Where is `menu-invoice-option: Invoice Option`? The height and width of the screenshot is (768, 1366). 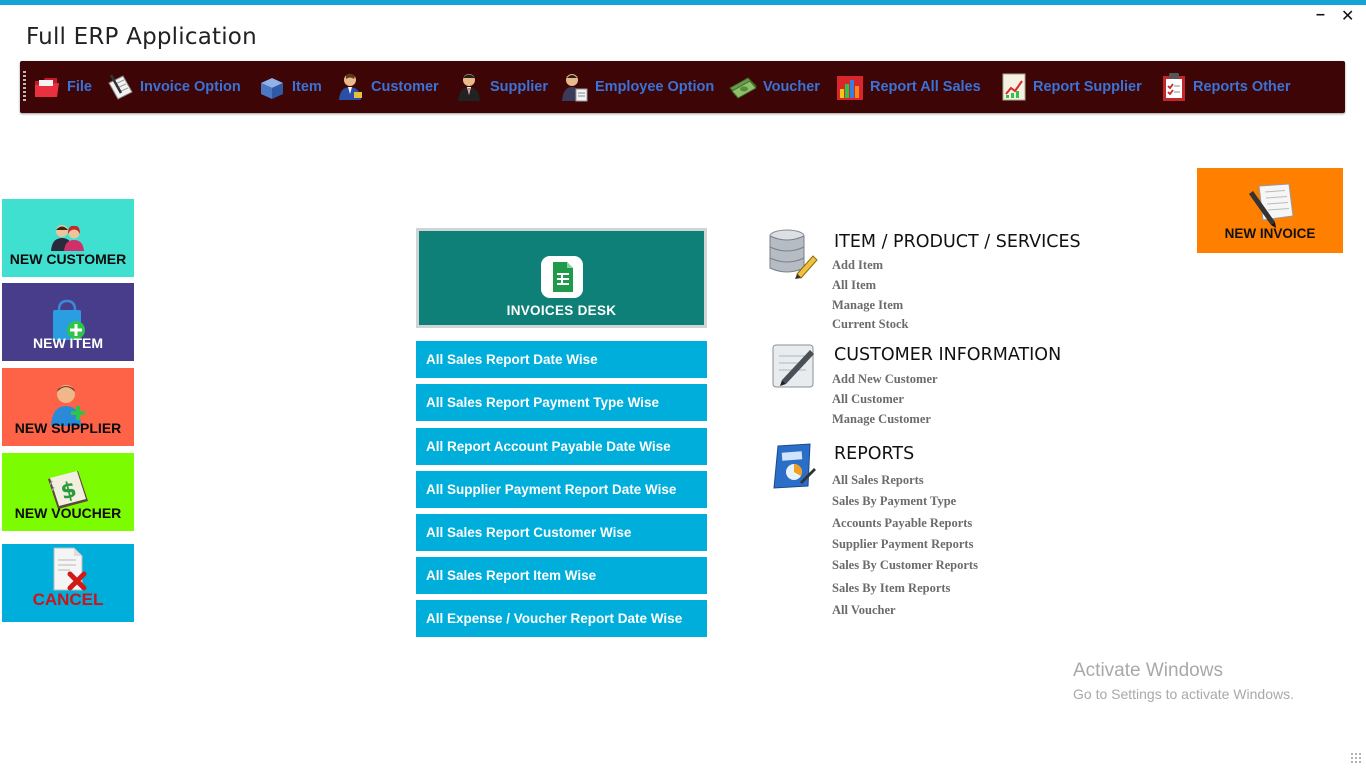 menu-invoice-option: Invoice Option is located at coordinates (173, 87).